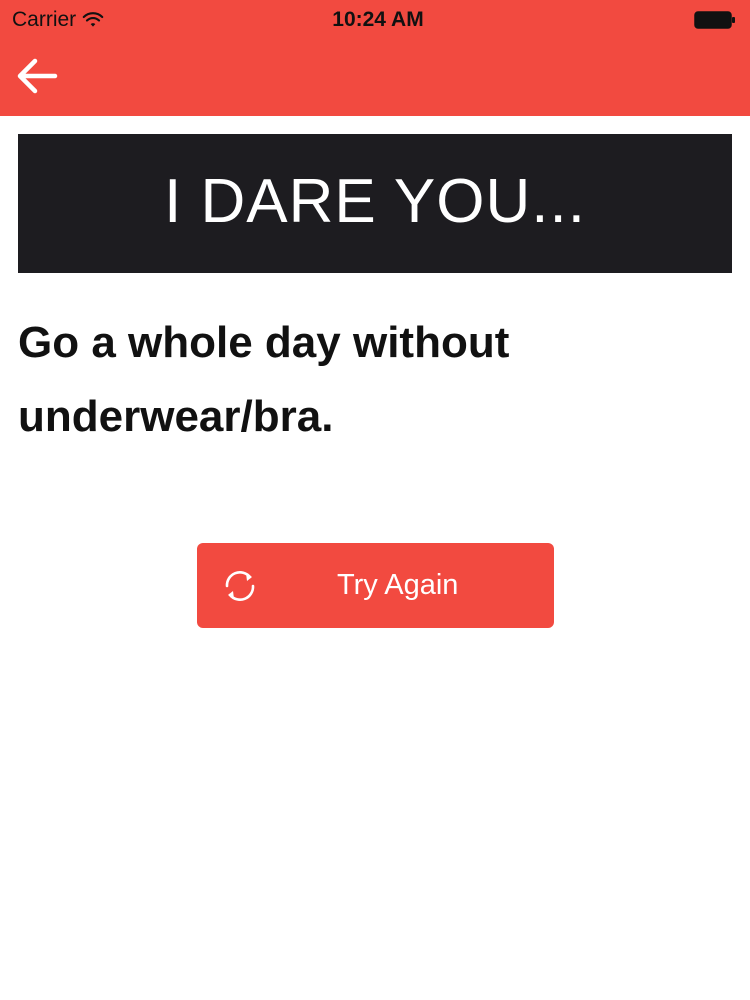 The width and height of the screenshot is (750, 1000). I want to click on try-again-label: Try Again, so click(398, 585).